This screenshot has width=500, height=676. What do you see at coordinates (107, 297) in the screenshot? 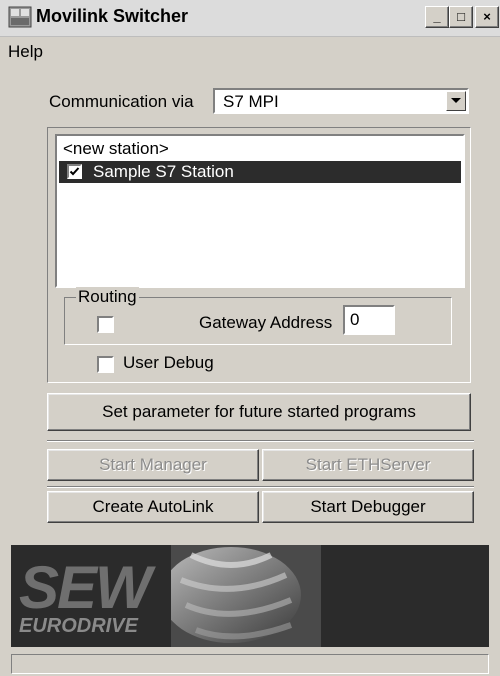
I see `routing-legend: Routing` at bounding box center [107, 297].